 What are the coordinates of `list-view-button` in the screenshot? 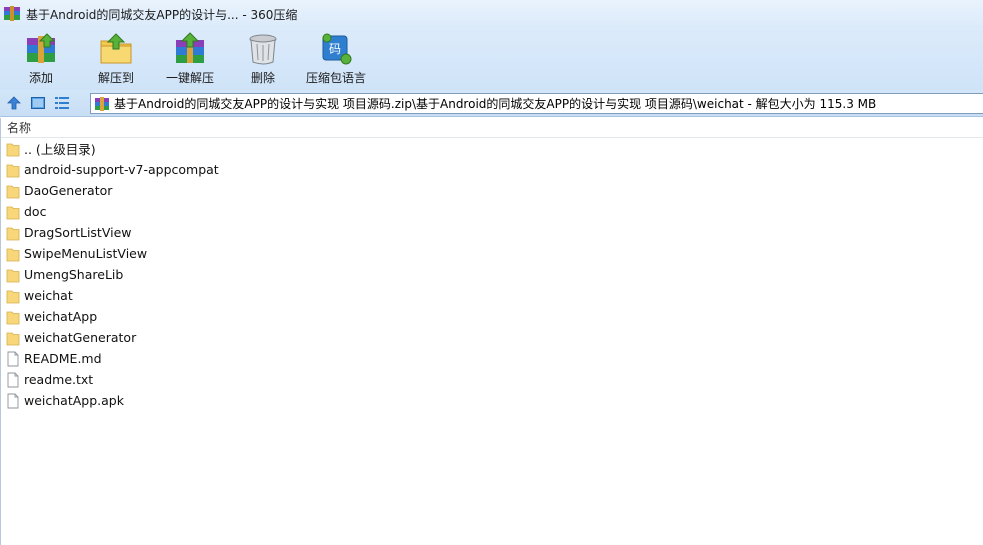 It's located at (62, 103).